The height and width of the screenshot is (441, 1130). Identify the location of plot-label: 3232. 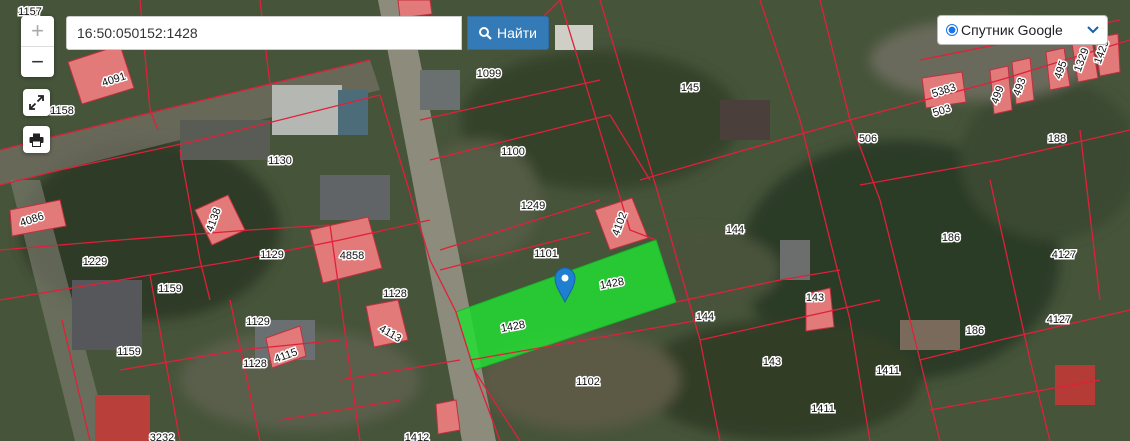
(162, 436).